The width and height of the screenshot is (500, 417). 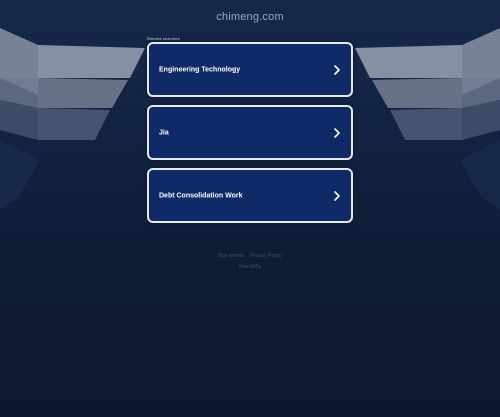 What do you see at coordinates (250, 195) in the screenshot?
I see `related-link-debt-consolidation-work: Debt Consolidation Work` at bounding box center [250, 195].